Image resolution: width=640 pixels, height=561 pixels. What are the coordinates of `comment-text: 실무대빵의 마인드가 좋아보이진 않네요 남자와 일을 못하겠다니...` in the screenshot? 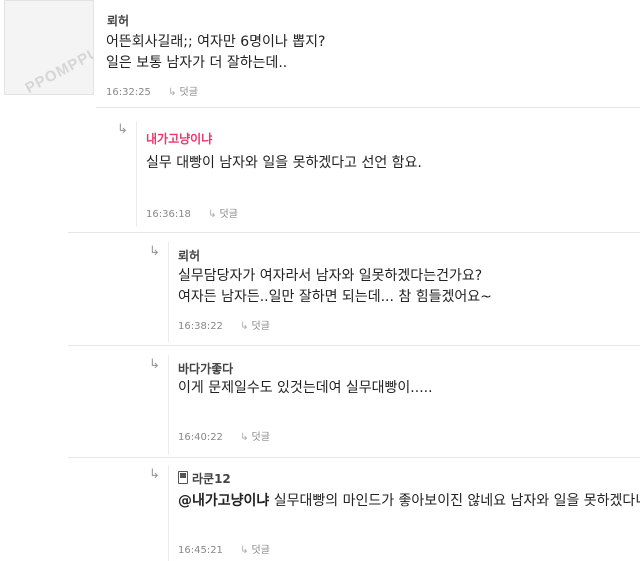 It's located at (454, 501).